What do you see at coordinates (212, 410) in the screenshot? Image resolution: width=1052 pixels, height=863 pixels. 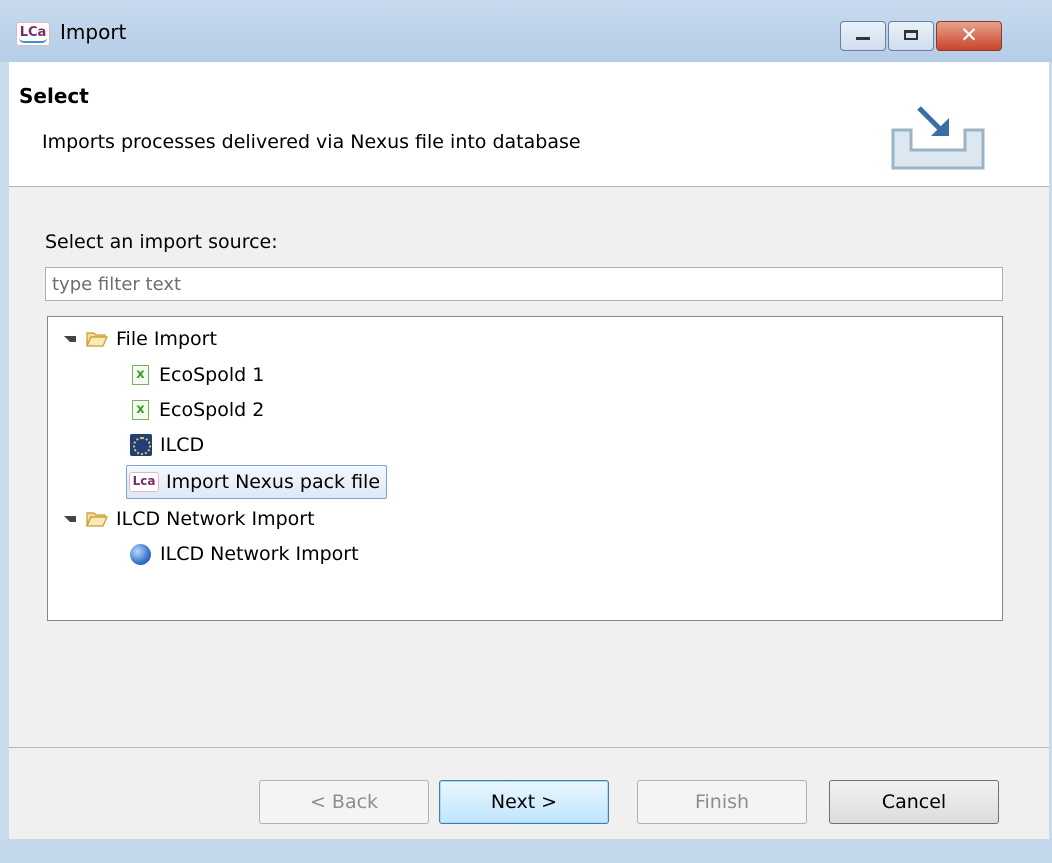 I see `tree-item-label: EcoSpold 2` at bounding box center [212, 410].